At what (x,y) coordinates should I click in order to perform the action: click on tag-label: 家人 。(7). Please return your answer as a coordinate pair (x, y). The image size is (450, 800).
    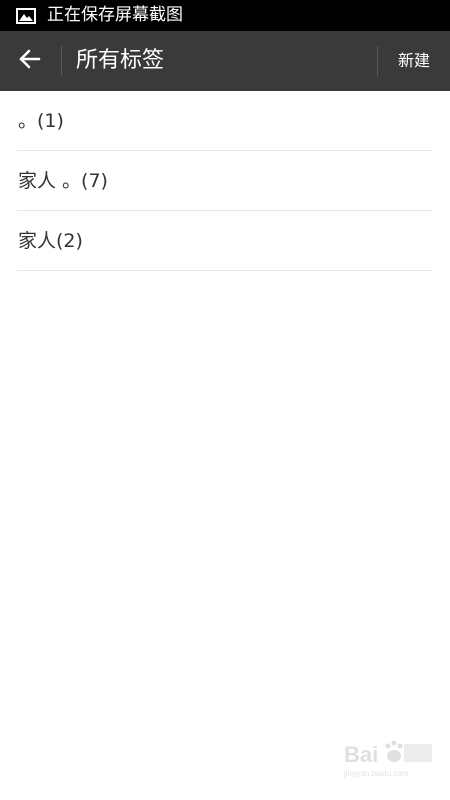
    Looking at the image, I should click on (63, 181).